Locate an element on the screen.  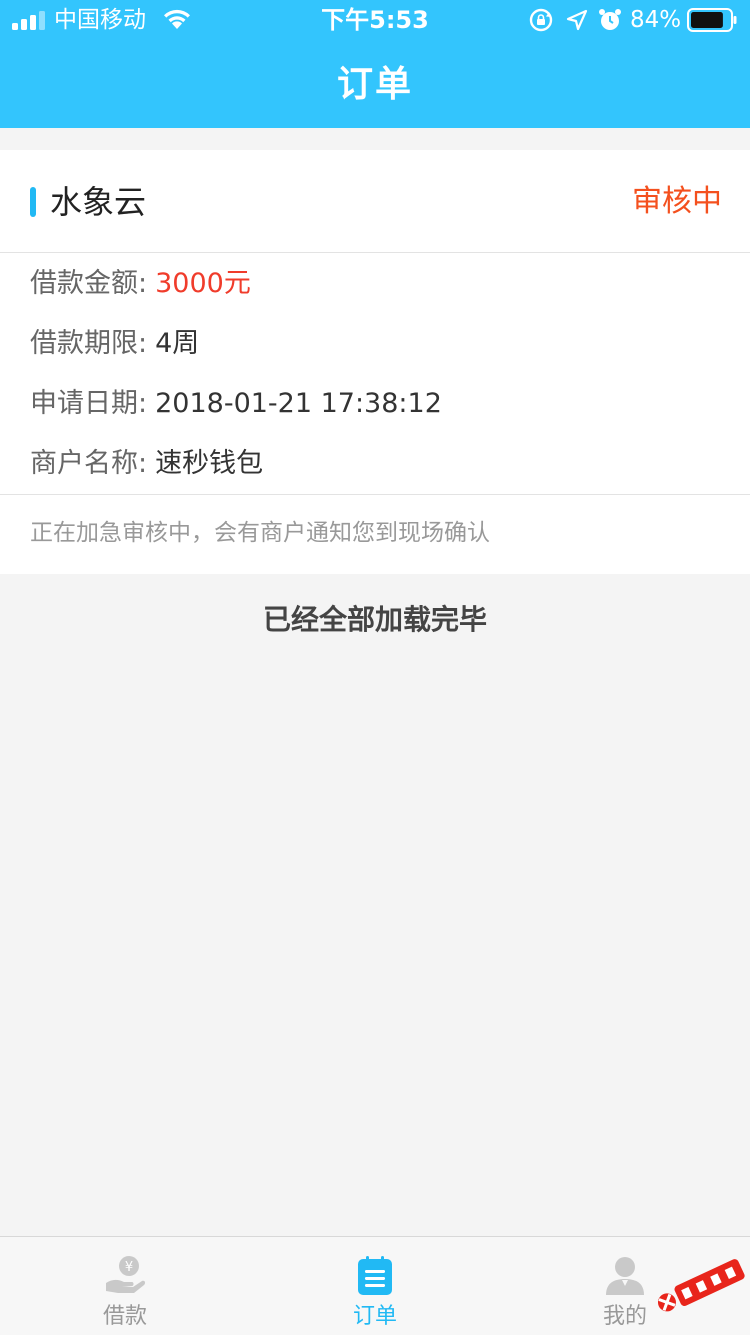
accent-bar is located at coordinates (33, 202).